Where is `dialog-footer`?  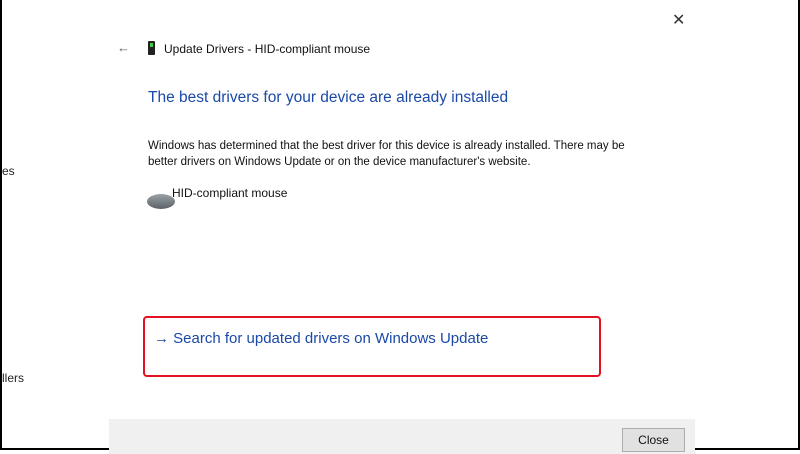 dialog-footer is located at coordinates (402, 436).